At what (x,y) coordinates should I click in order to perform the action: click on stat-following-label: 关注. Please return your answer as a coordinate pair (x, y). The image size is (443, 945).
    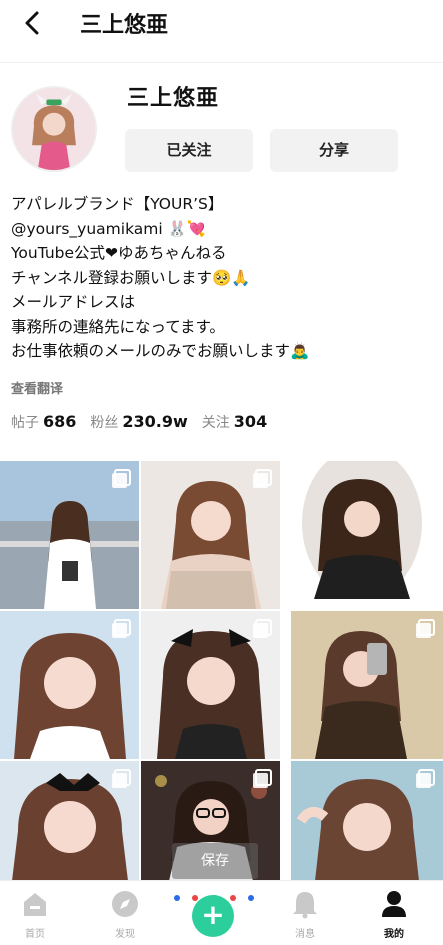
    Looking at the image, I should click on (215, 423).